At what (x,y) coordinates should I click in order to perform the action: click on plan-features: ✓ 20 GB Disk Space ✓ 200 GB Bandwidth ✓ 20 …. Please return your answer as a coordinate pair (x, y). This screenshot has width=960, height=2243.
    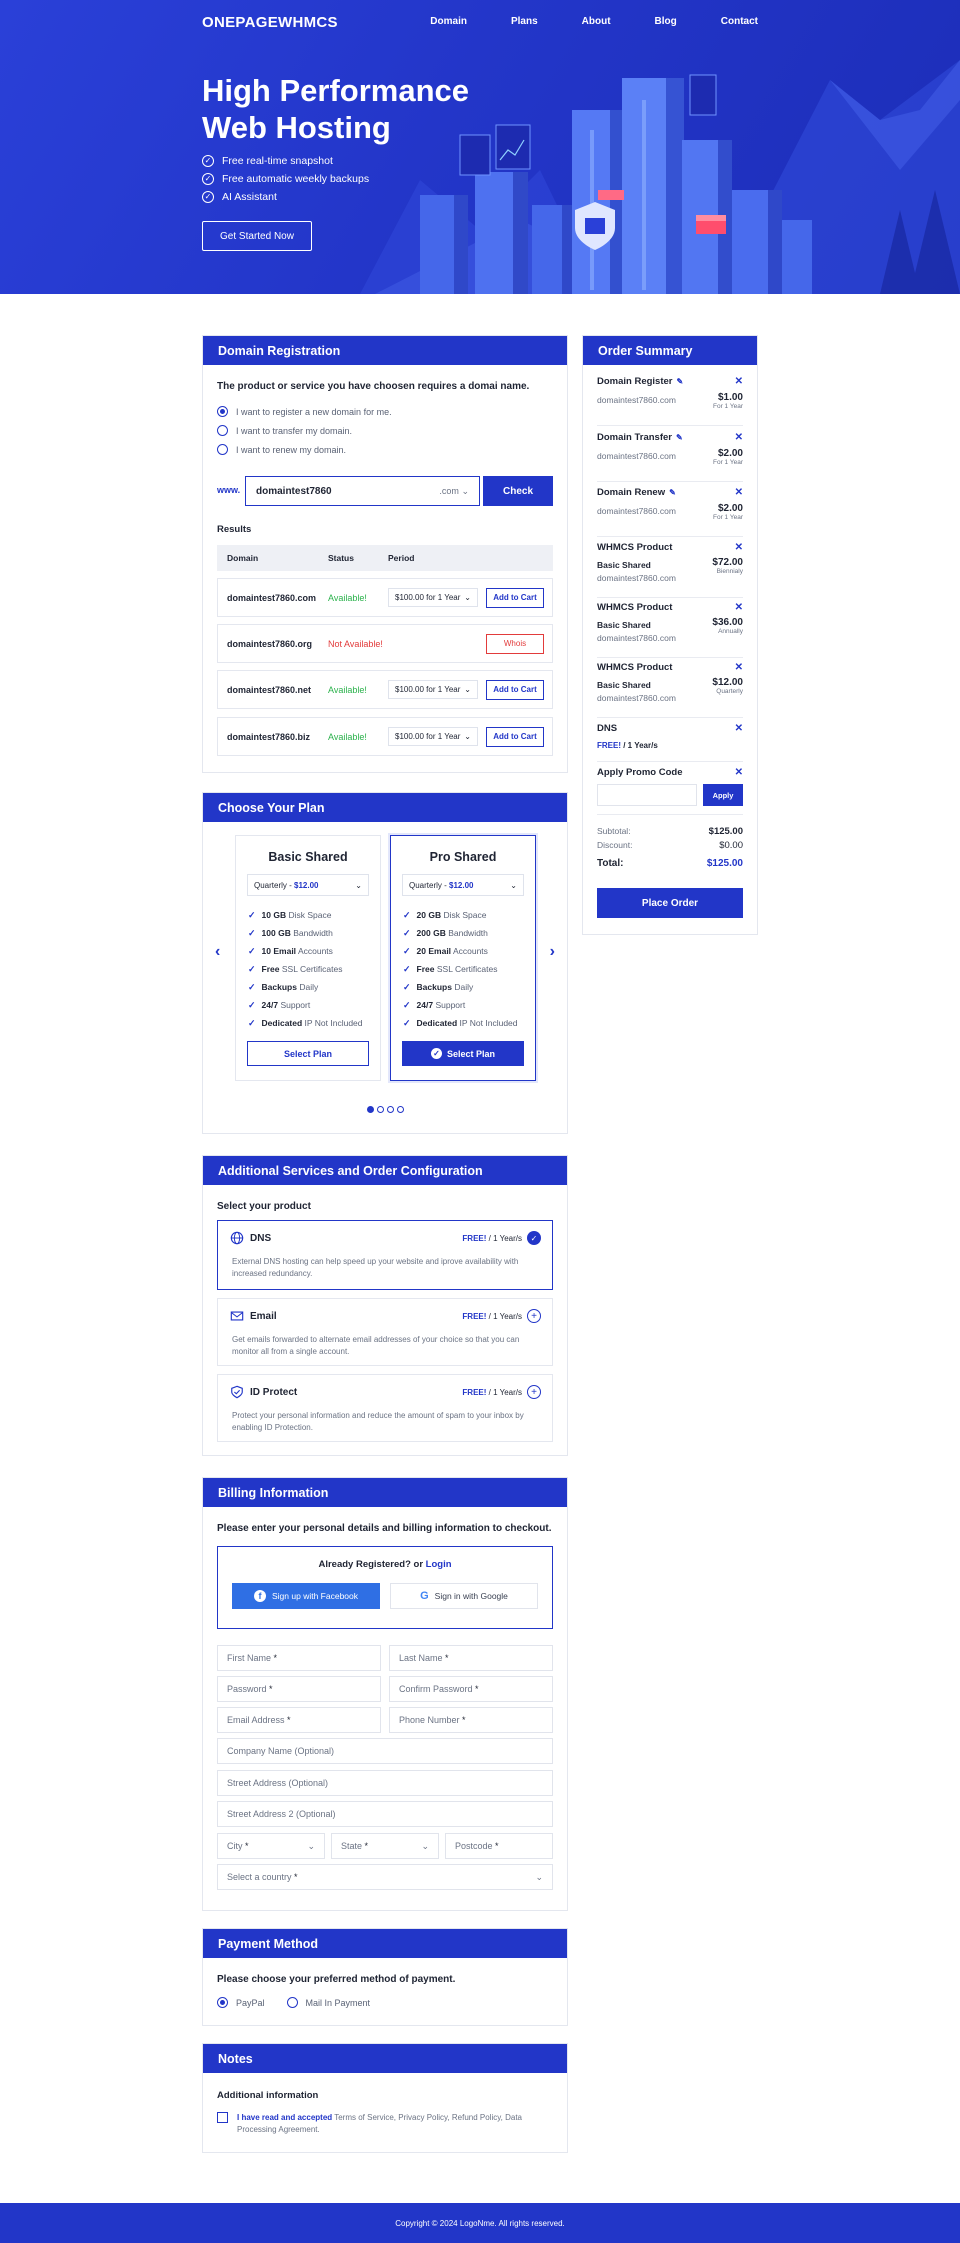
    Looking at the image, I should click on (463, 964).